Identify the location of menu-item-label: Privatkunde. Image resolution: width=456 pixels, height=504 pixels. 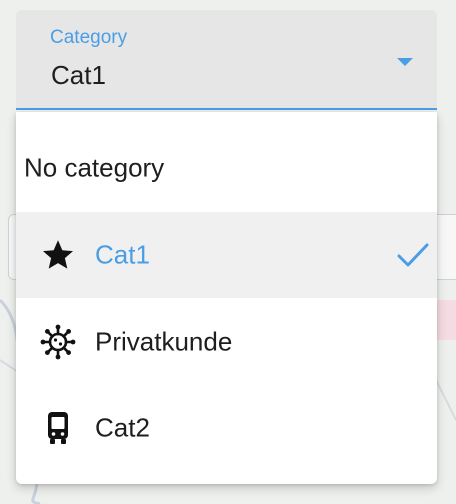
(164, 341).